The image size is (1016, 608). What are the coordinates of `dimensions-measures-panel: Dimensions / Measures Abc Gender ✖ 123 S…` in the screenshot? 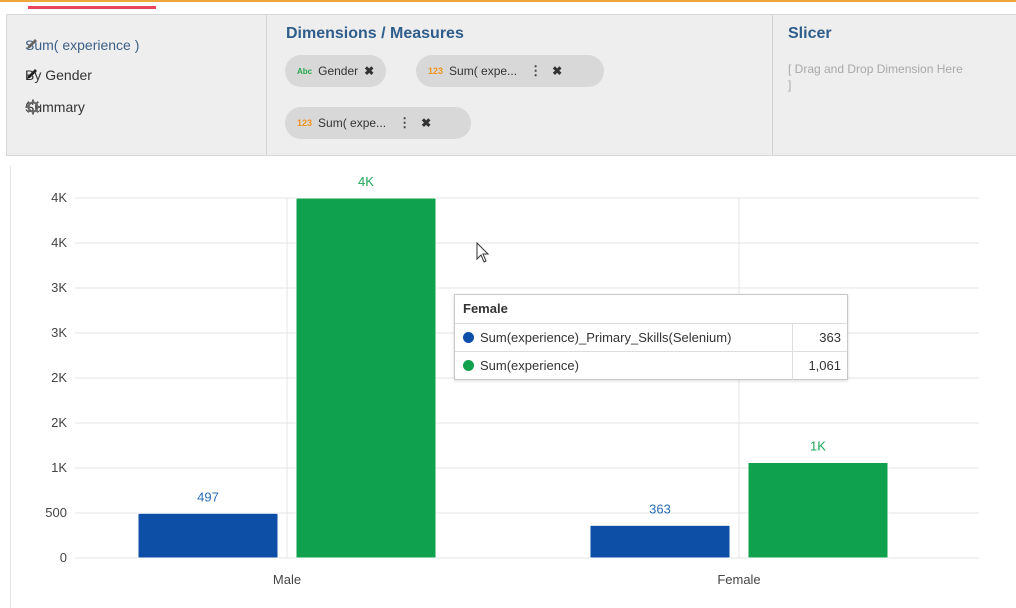 It's located at (520, 85).